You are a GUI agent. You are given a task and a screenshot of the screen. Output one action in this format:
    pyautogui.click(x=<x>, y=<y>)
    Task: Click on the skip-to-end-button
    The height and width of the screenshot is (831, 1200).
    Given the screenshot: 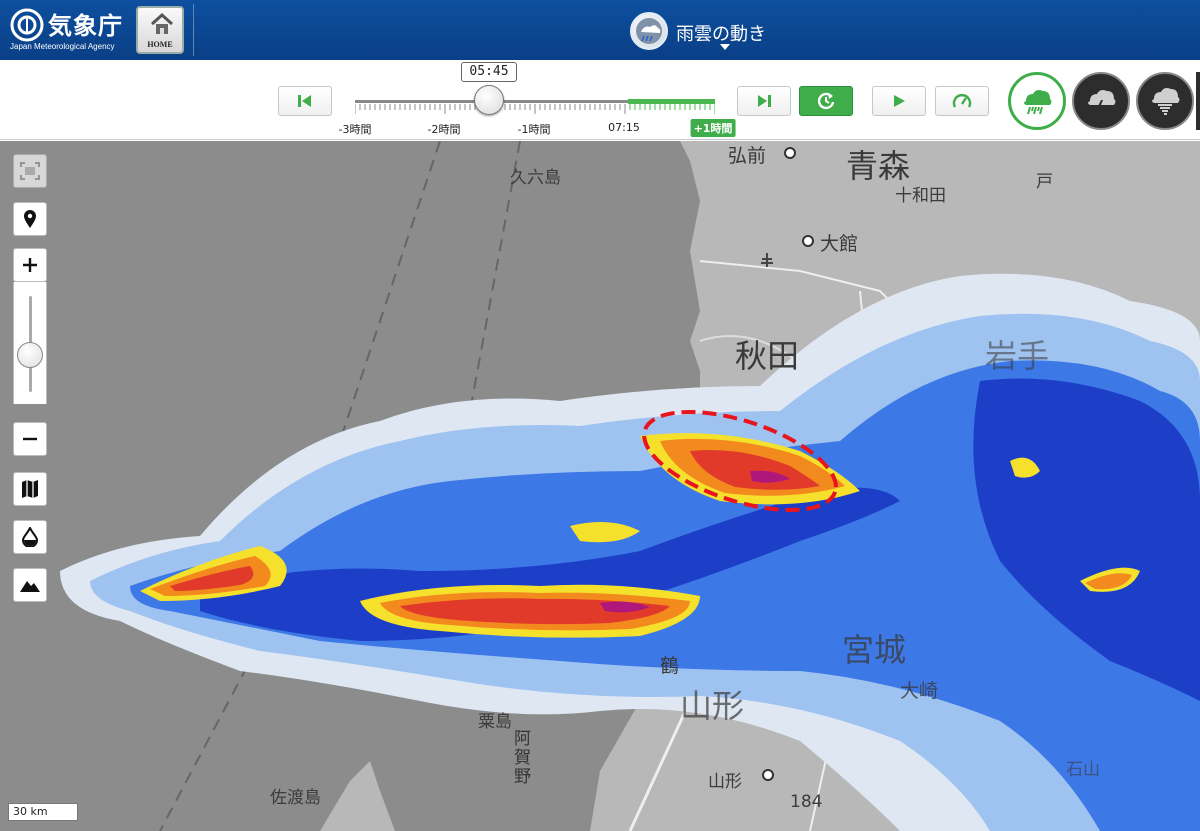 What is the action you would take?
    pyautogui.click(x=764, y=101)
    